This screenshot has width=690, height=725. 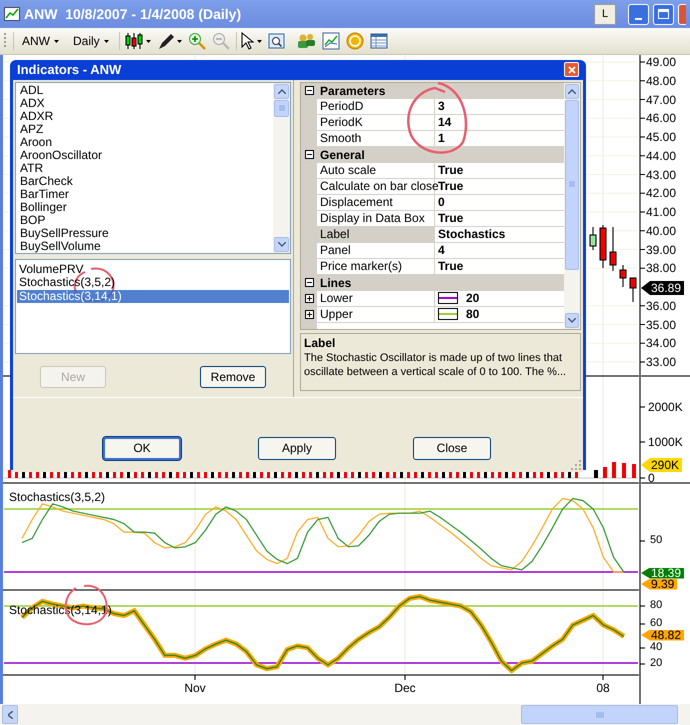 I want to click on volume-axis-label: 0, so click(x=651, y=478).